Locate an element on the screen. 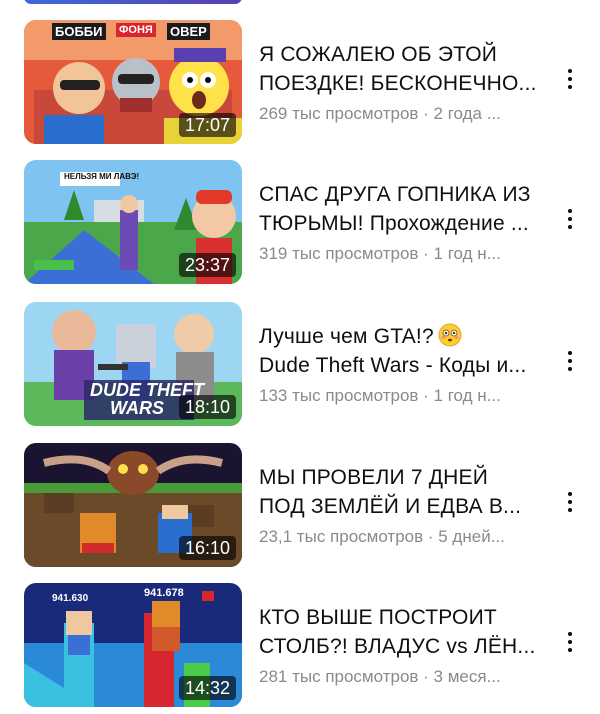 Image resolution: width=600 pixels, height=714 pixels. video-title-line: Я СОЖАЛЕЮ ОБ ЭТОЙ is located at coordinates (378, 54).